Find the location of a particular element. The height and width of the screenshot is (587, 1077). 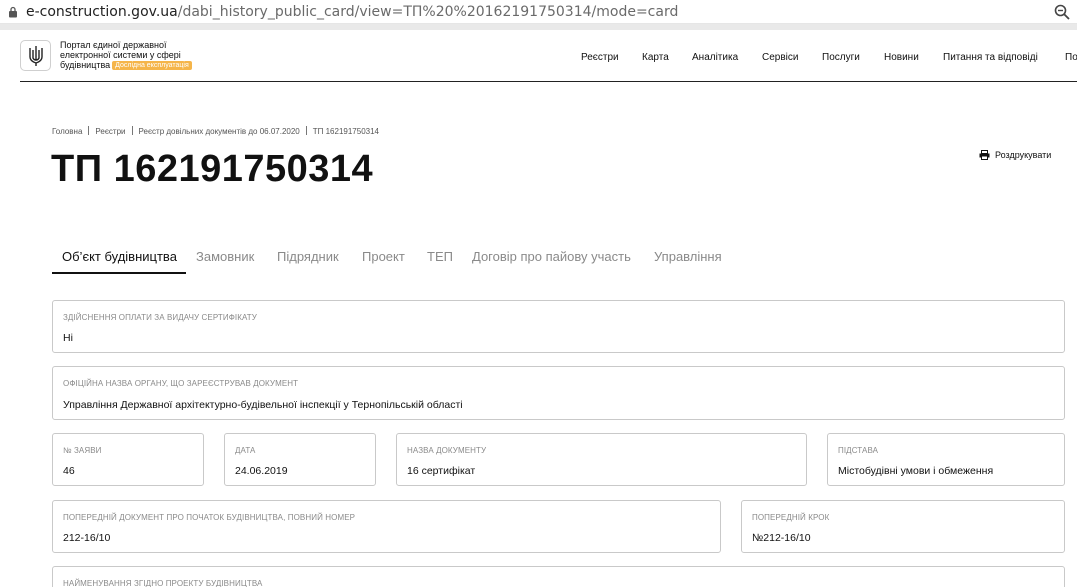

tab-contractor: Підрядник is located at coordinates (308, 256).